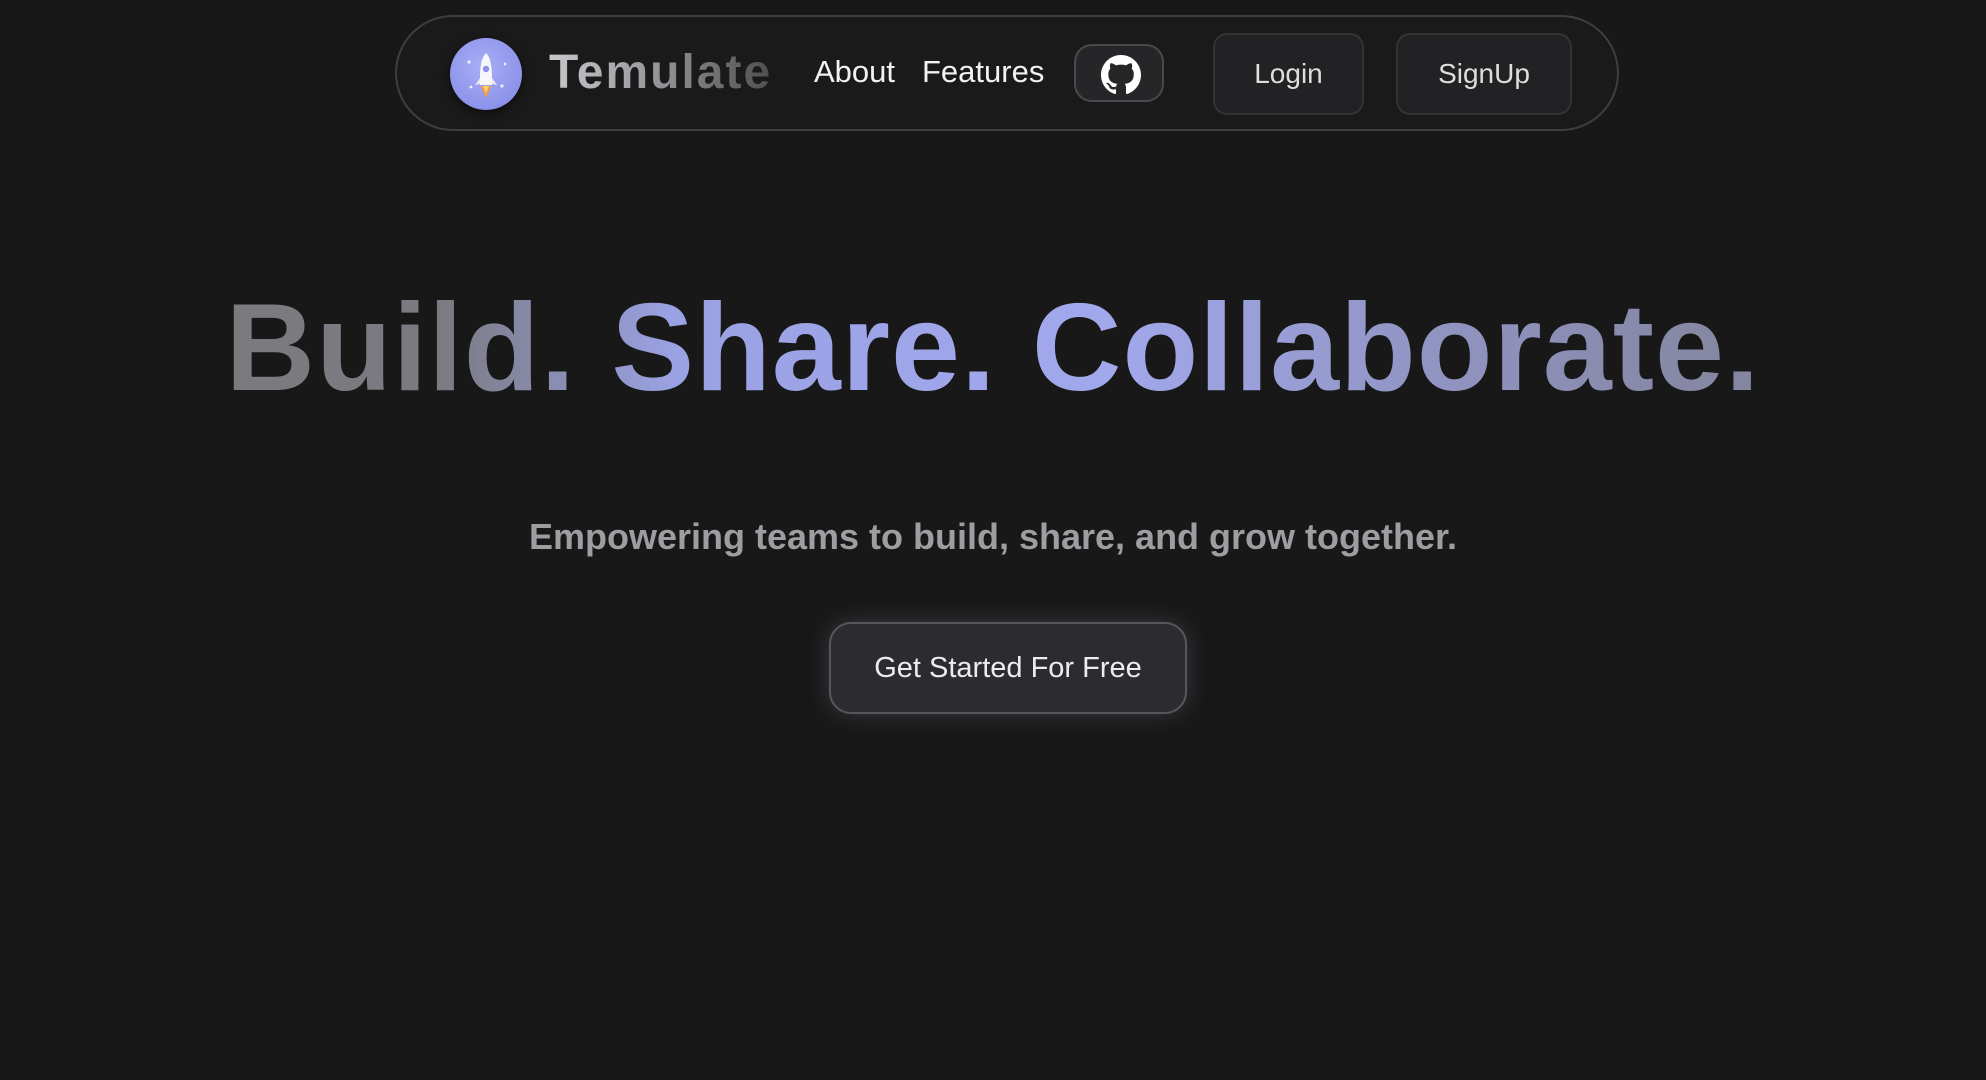 This screenshot has width=1986, height=1080. Describe the element at coordinates (854, 72) in the screenshot. I see `nav-link-about: About` at that location.